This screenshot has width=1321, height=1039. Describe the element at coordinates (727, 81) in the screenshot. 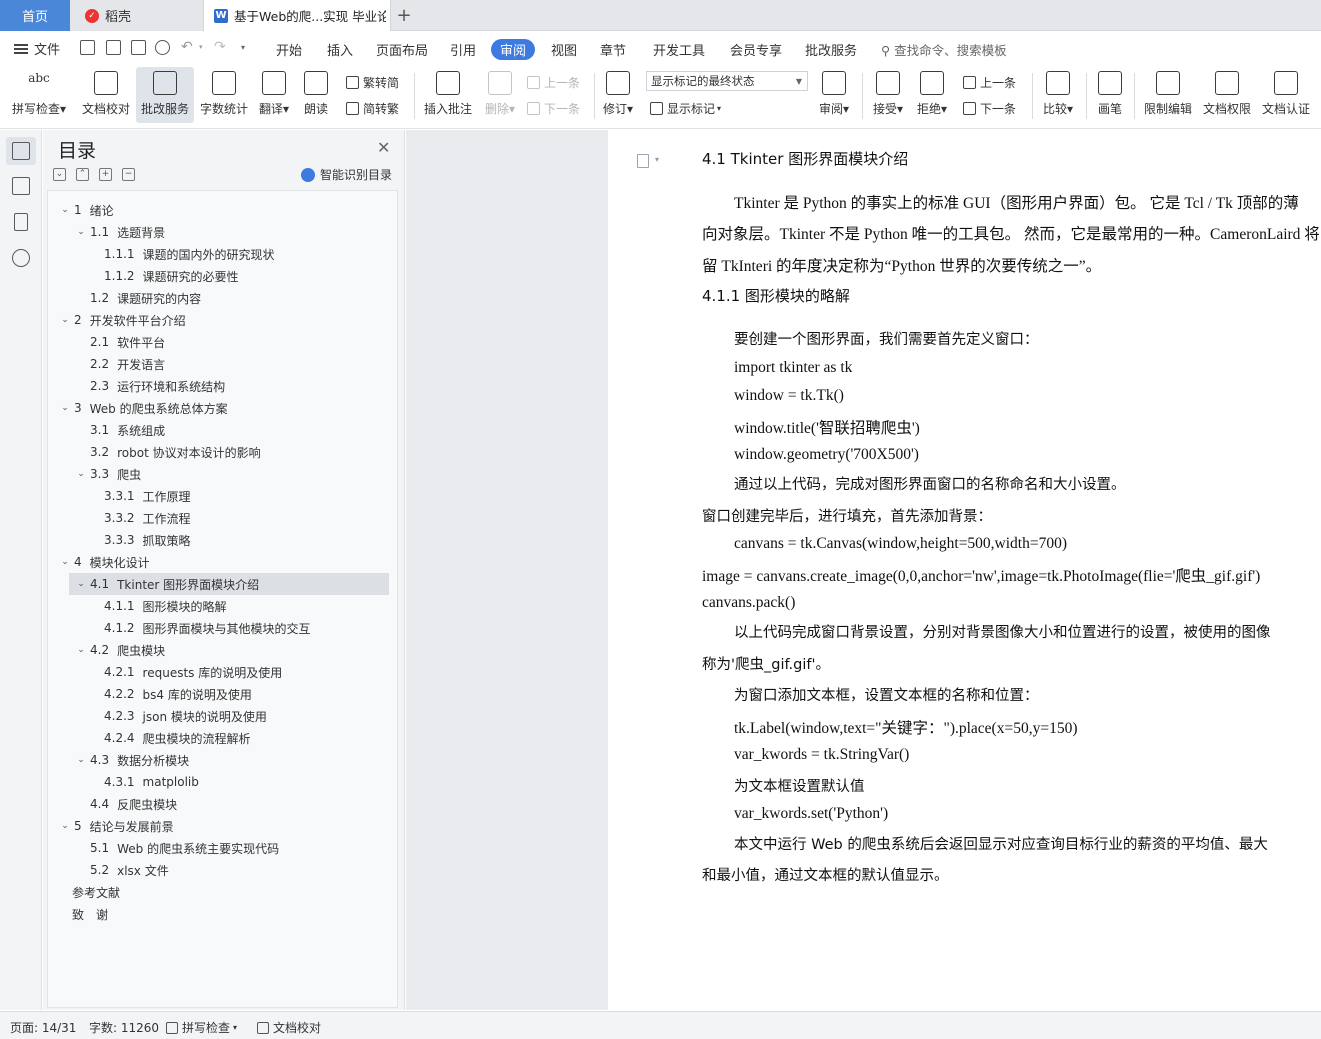

I see `markup-state-select: 显示标记的最终状态 ▼` at that location.